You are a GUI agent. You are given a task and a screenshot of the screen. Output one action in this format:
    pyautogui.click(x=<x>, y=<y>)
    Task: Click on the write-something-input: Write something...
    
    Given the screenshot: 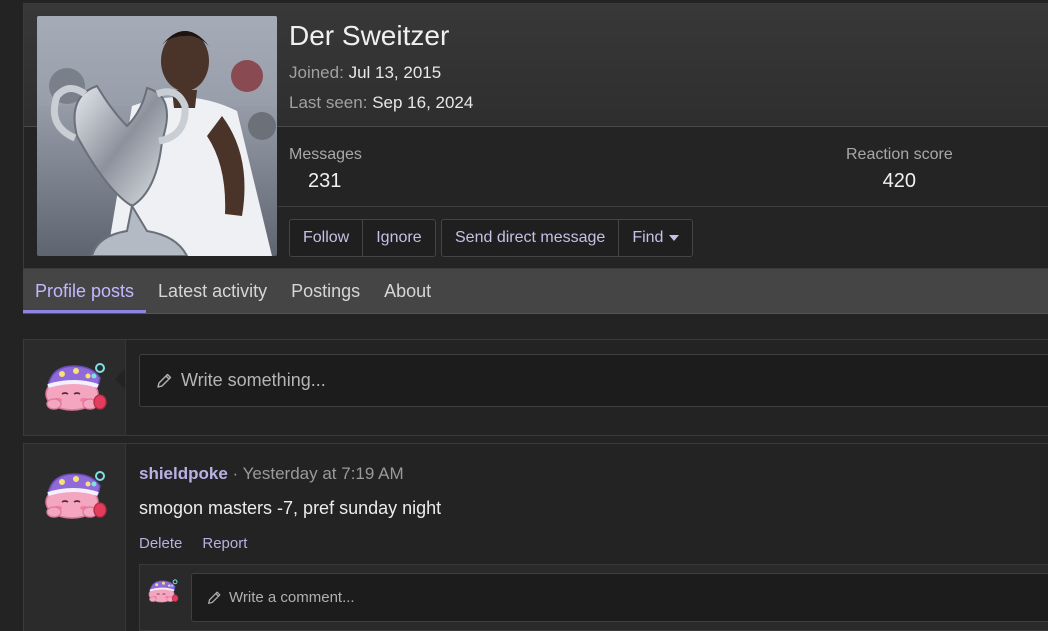 What is the action you would take?
    pyautogui.click(x=593, y=380)
    